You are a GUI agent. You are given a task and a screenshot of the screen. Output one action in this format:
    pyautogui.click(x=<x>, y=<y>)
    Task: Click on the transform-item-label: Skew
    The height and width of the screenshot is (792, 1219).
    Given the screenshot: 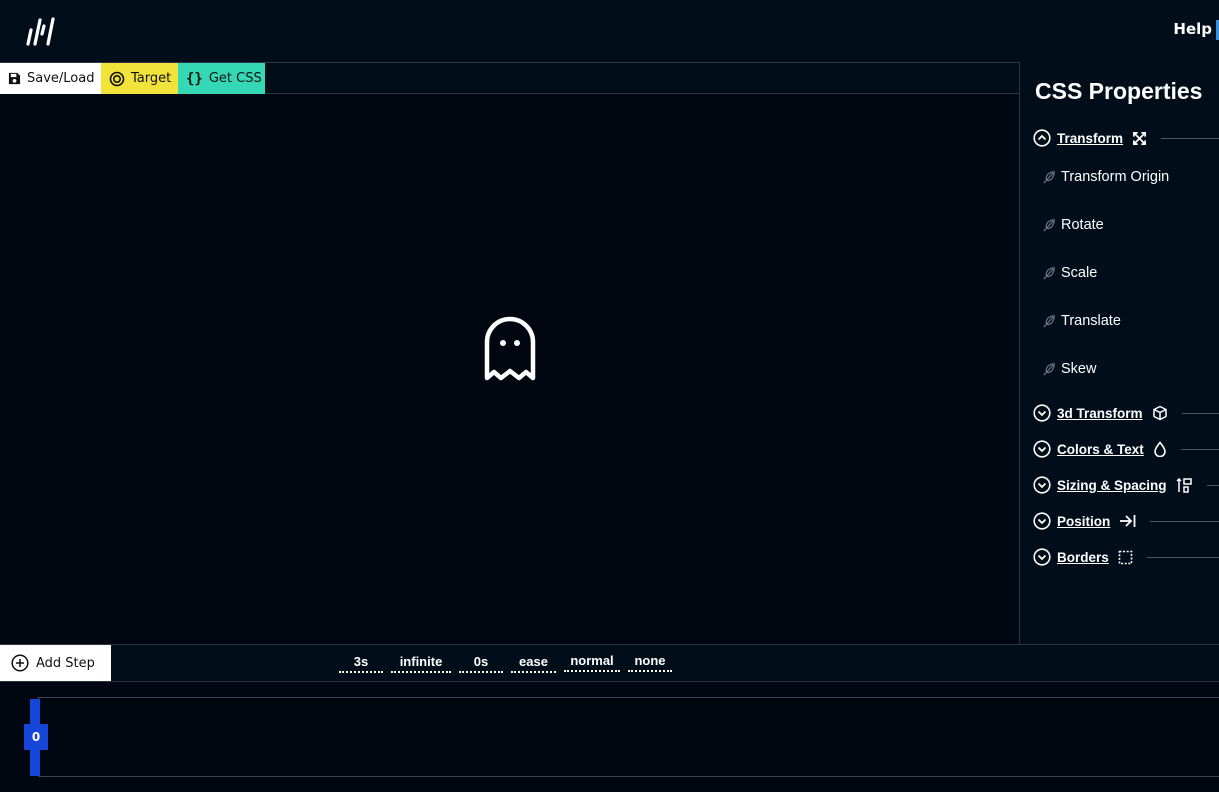 What is the action you would take?
    pyautogui.click(x=1079, y=369)
    